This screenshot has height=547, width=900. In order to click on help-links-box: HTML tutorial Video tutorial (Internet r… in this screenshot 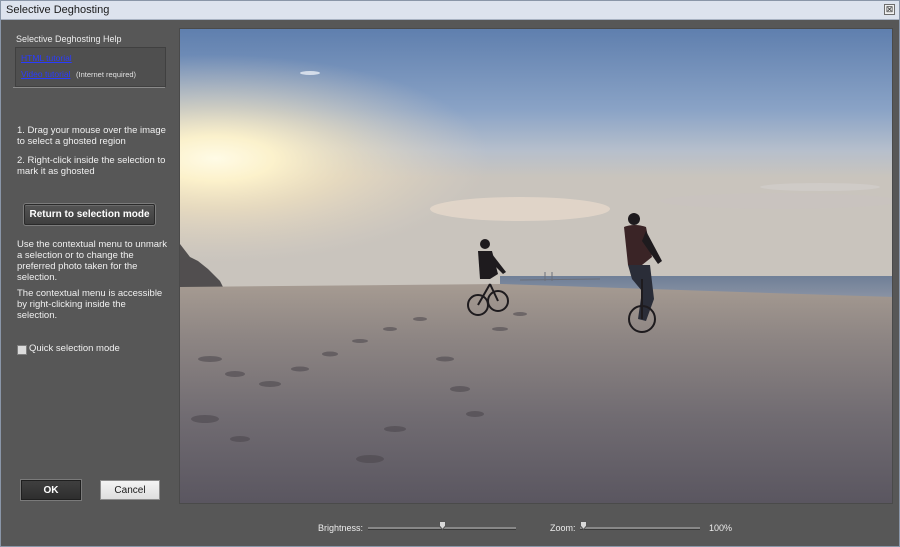, I will do `click(90, 67)`.